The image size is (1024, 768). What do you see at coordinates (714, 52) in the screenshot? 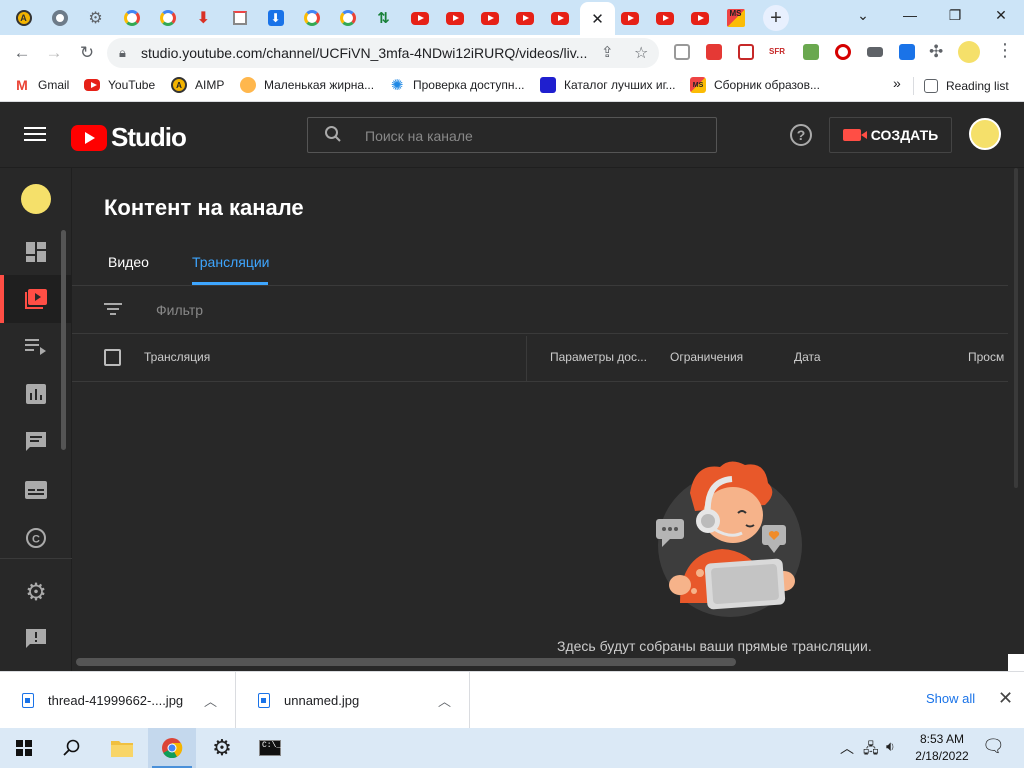
I see `extension-red-icon` at bounding box center [714, 52].